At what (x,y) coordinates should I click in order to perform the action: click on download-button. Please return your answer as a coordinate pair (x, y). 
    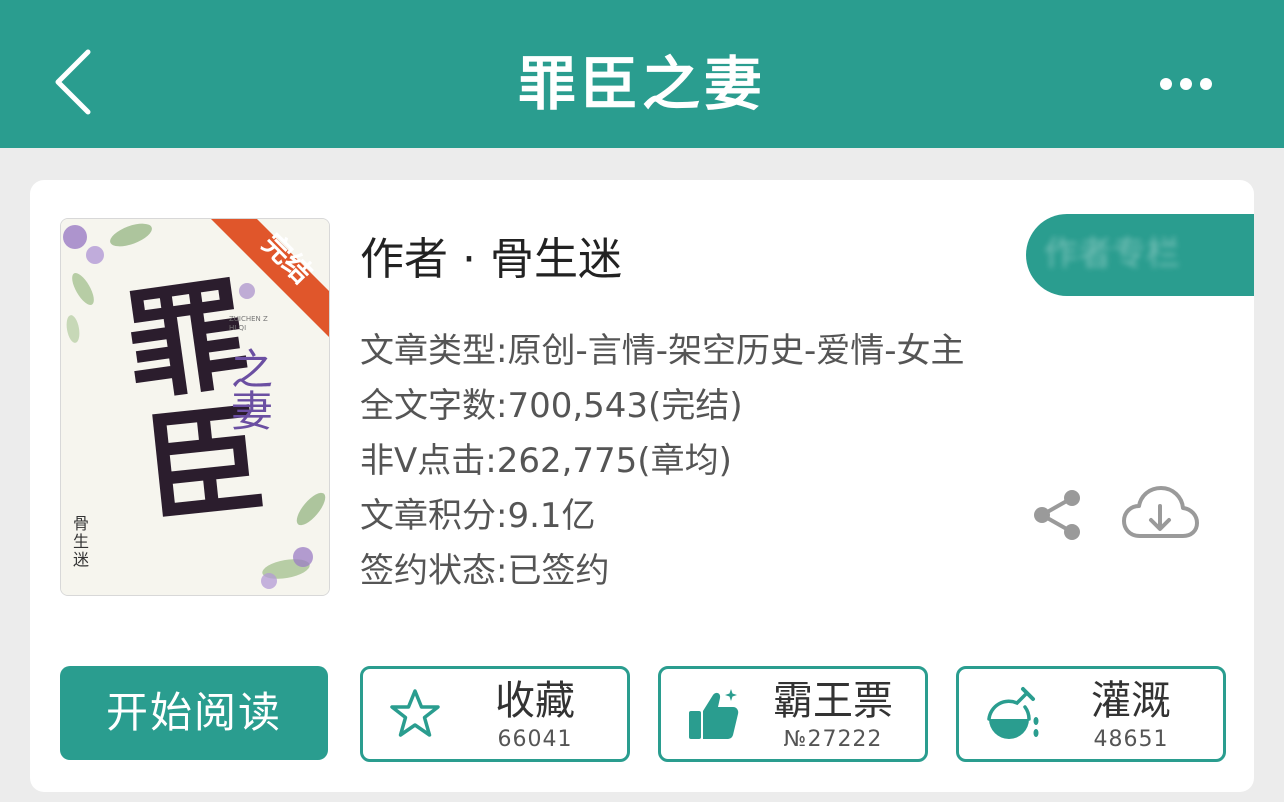
    Looking at the image, I should click on (1160, 513).